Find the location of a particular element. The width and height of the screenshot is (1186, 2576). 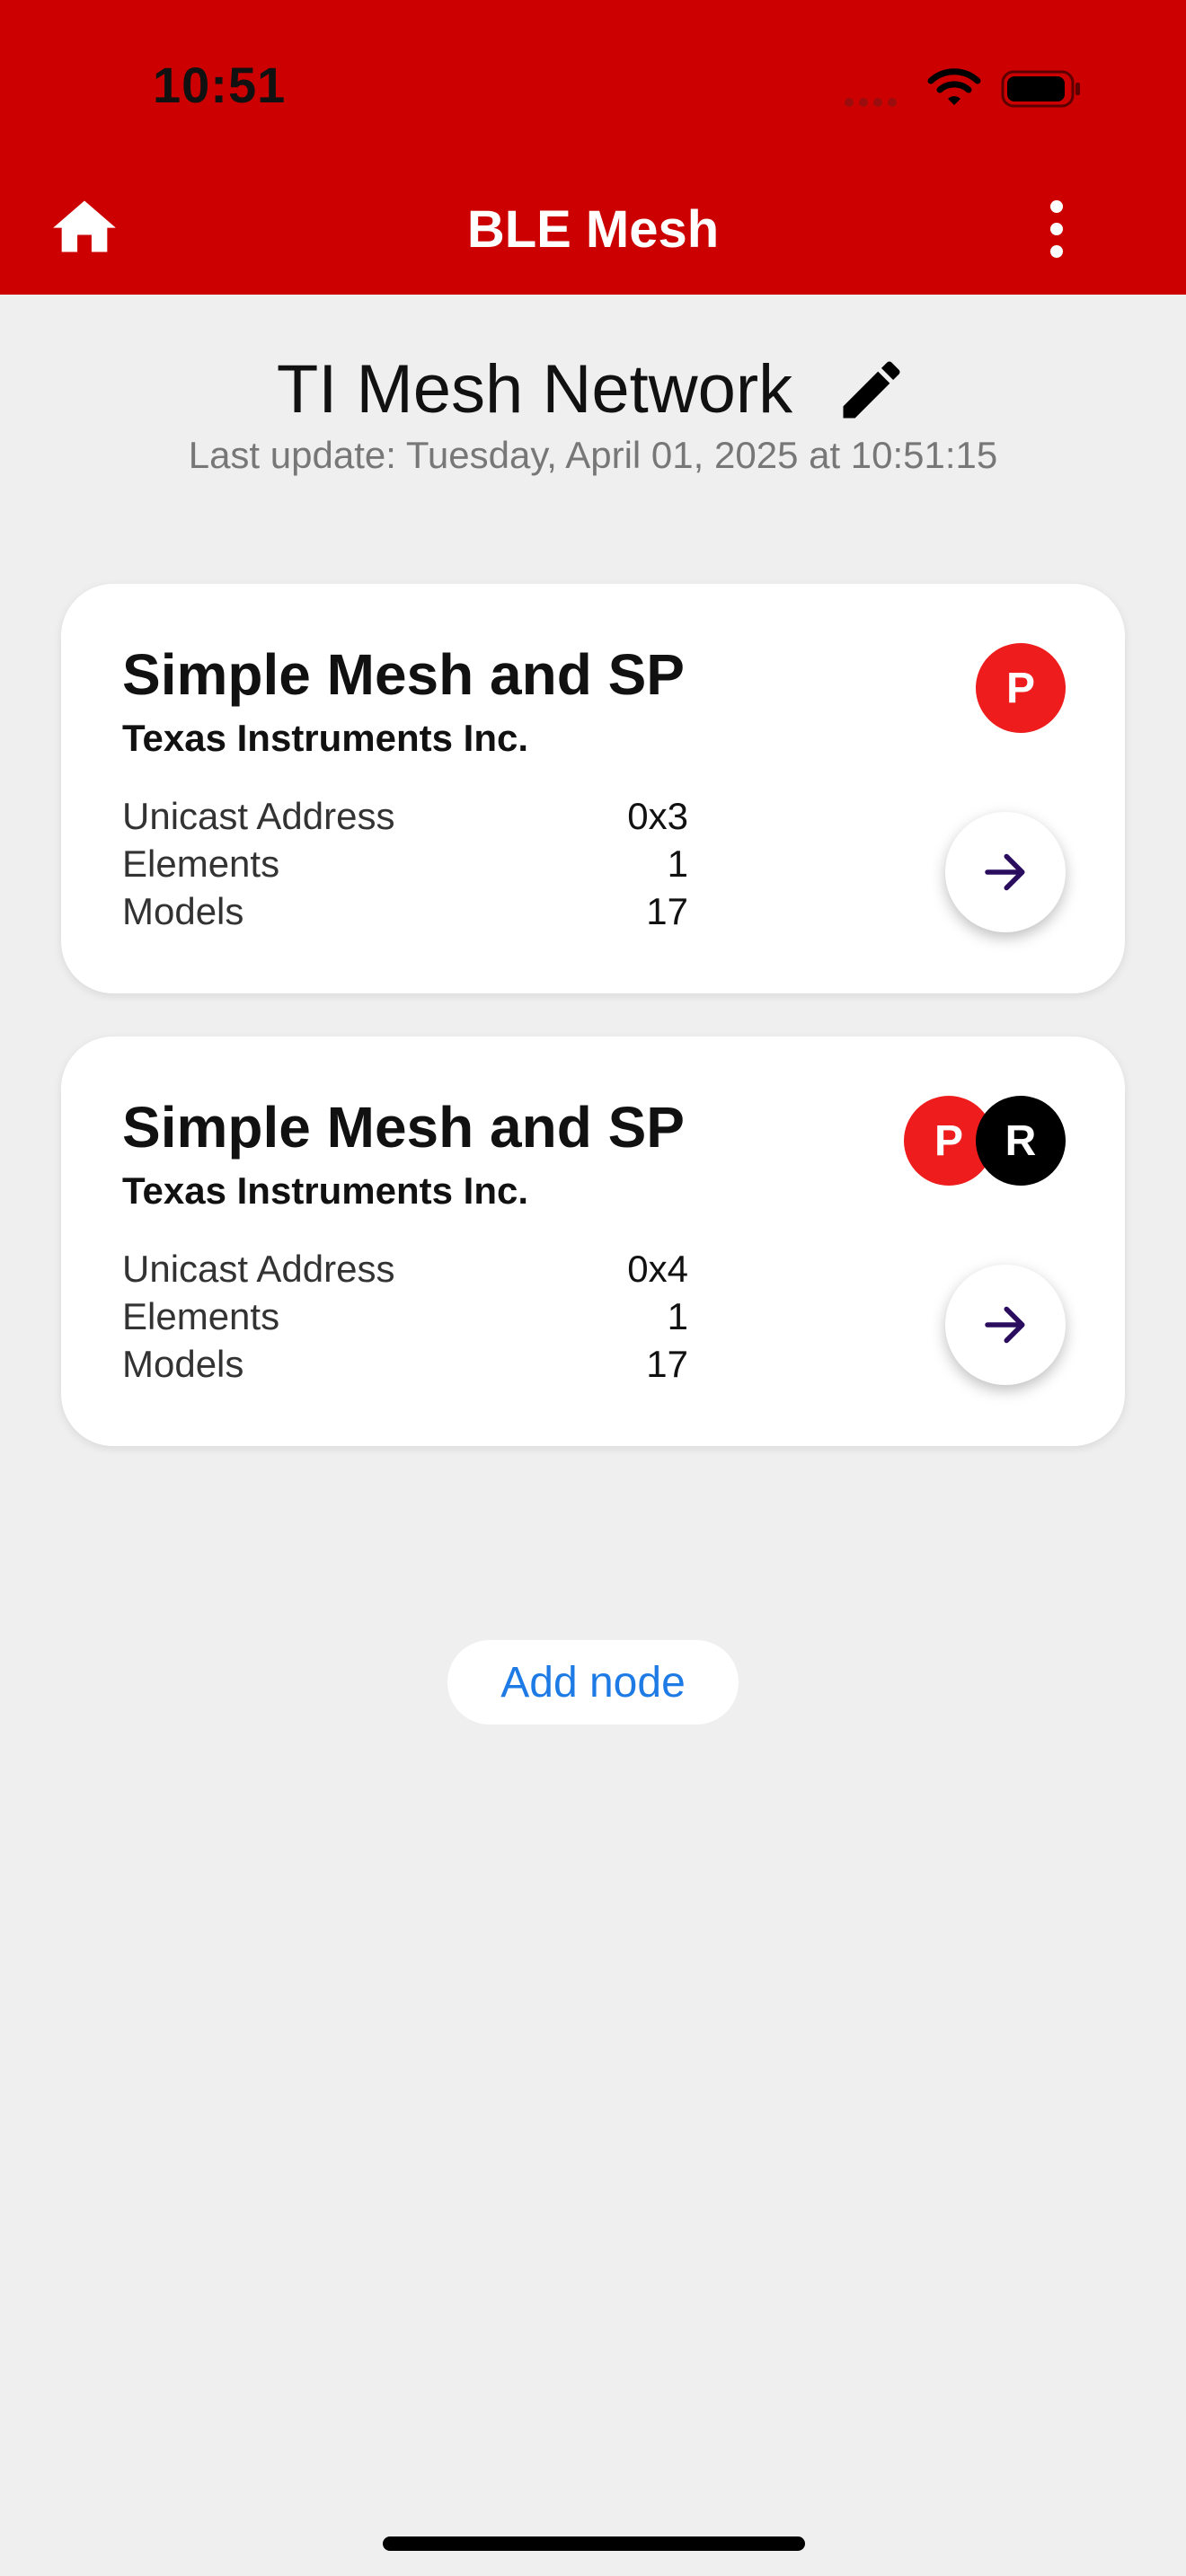

app-title: BLE Mesh is located at coordinates (593, 229).